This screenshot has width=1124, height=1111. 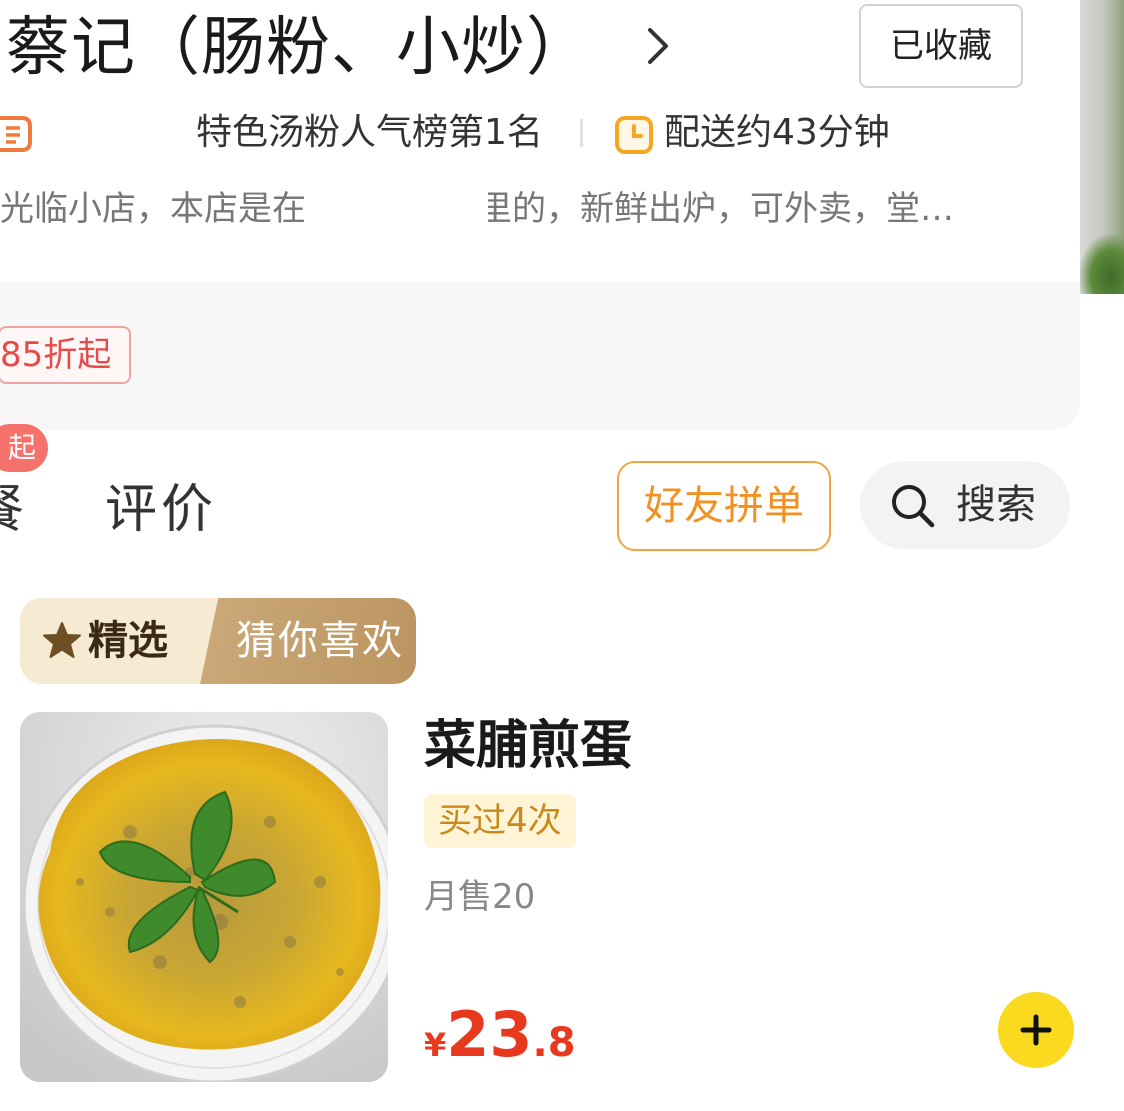 What do you see at coordinates (941, 46) in the screenshot?
I see `favorite-button: 已收藏` at bounding box center [941, 46].